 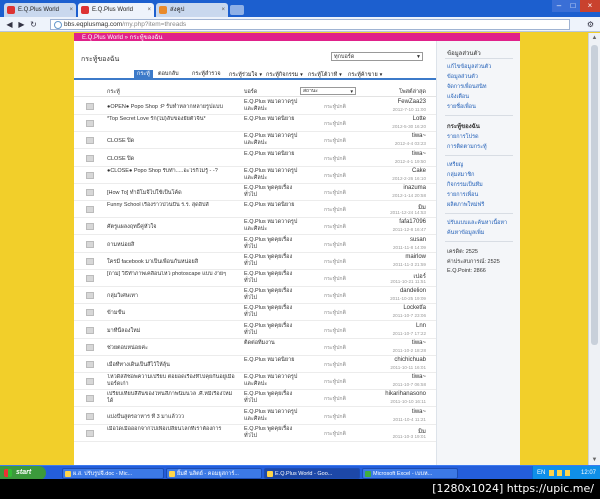 What do you see at coordinates (168, 74) in the screenshot?
I see `tab-replies: ตอบกลับ` at bounding box center [168, 74].